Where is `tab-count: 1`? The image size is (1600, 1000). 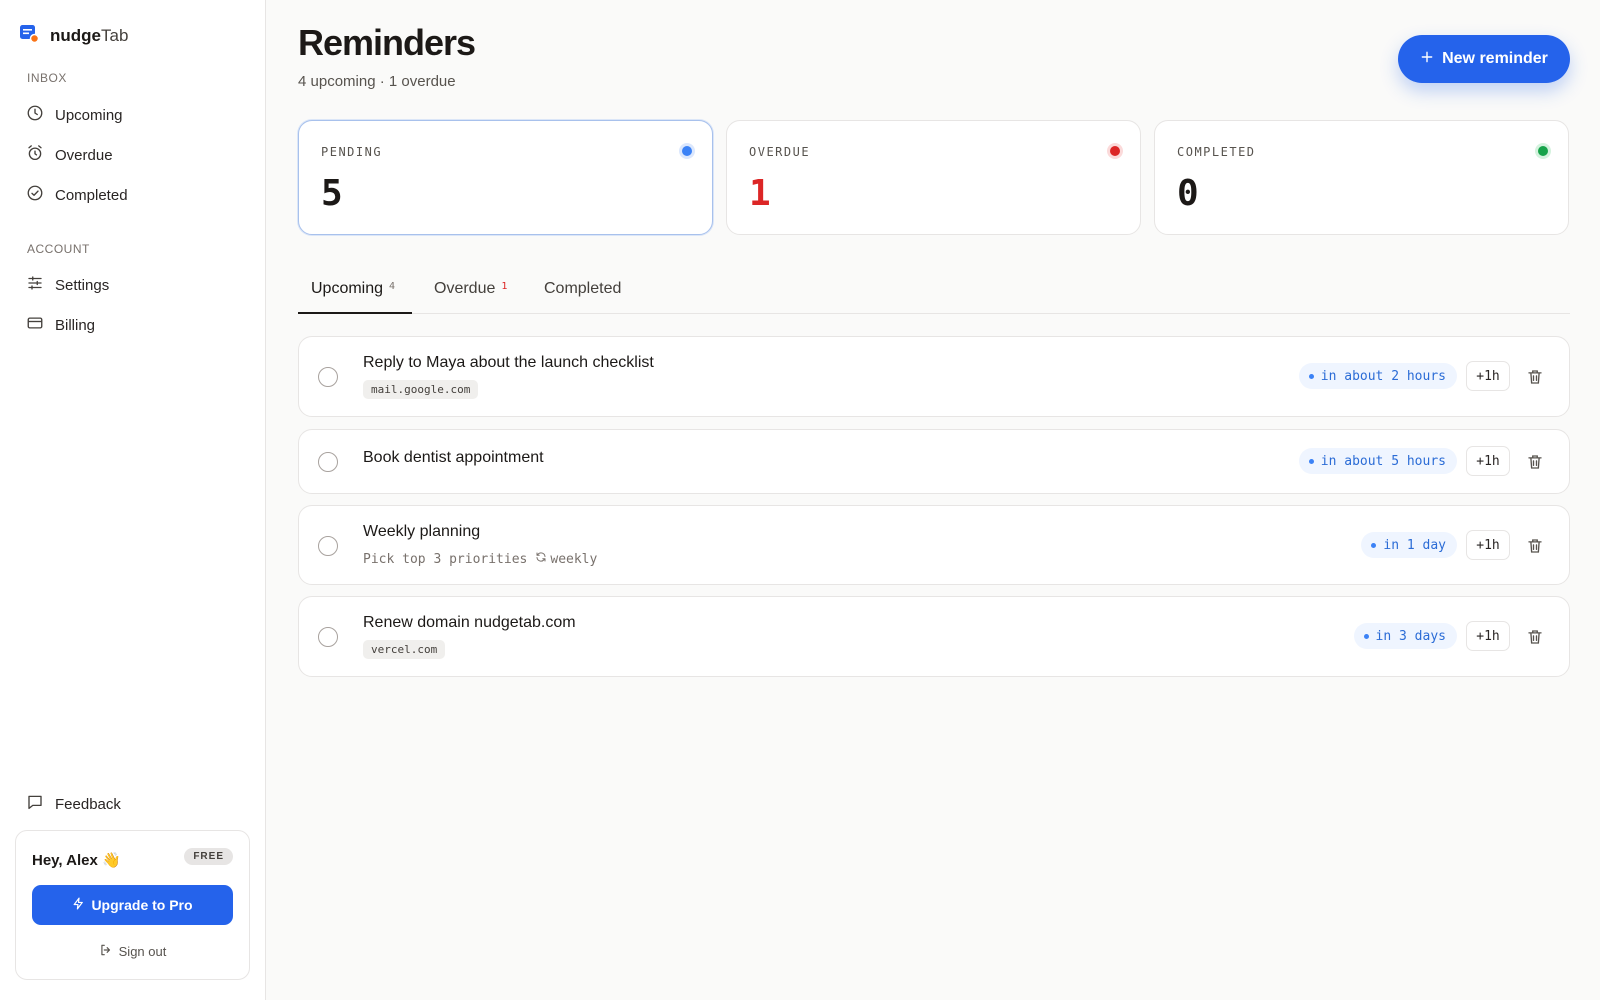
tab-count: 1 is located at coordinates (504, 286).